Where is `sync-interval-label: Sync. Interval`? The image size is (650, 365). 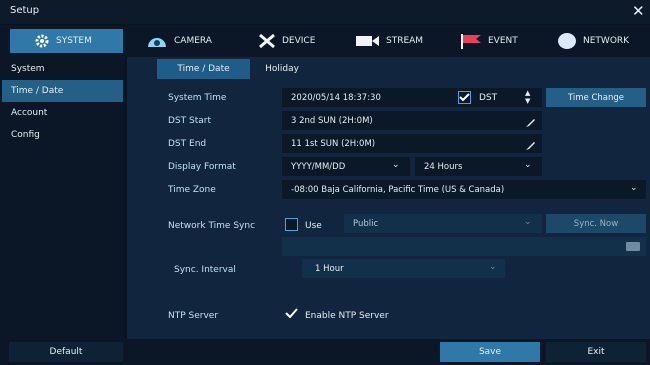 sync-interval-label: Sync. Interval is located at coordinates (205, 270).